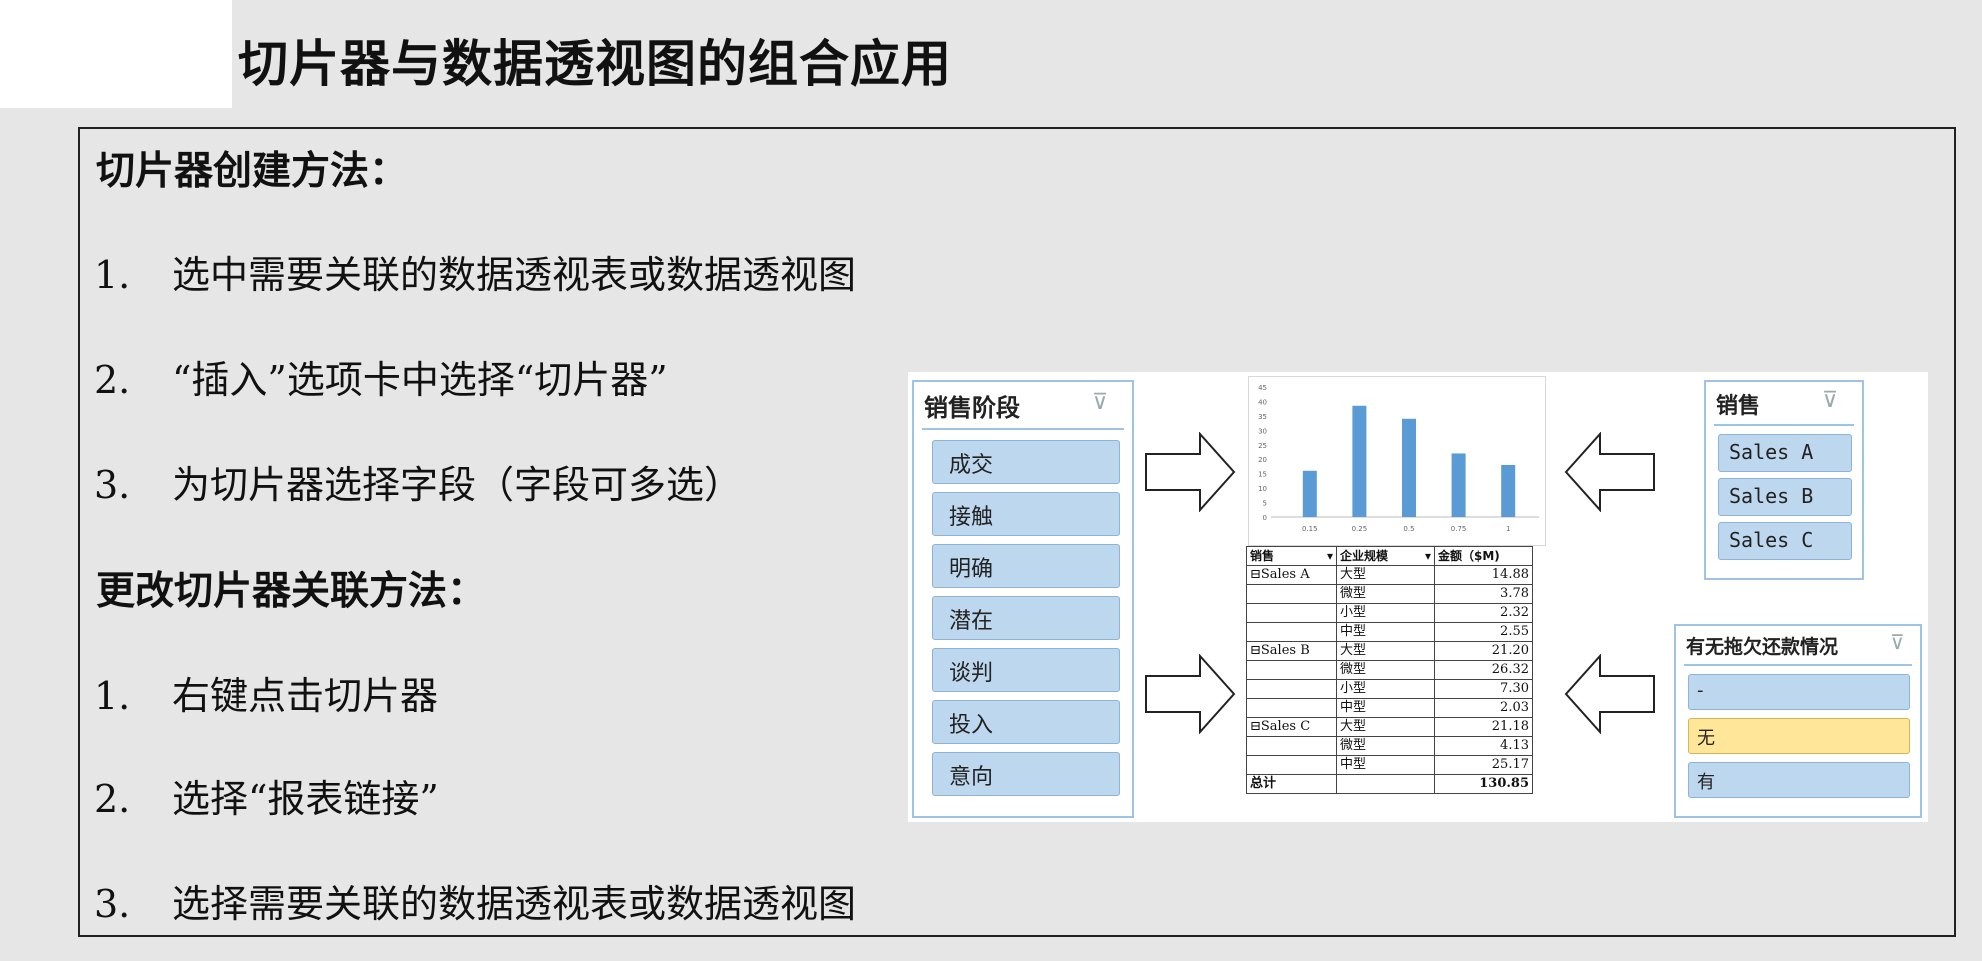 The width and height of the screenshot is (1982, 961). Describe the element at coordinates (1389, 784) in the screenshot. I see `table-total-row: 总计 130.85` at that location.